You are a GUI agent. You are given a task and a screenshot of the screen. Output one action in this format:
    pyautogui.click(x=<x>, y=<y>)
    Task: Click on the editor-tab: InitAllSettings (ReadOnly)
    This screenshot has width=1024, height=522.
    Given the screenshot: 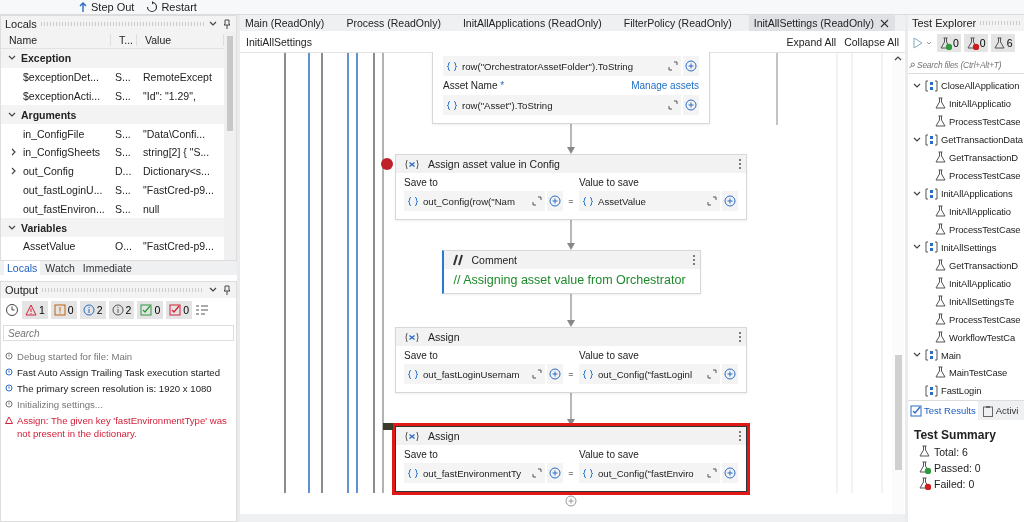 What is the action you would take?
    pyautogui.click(x=821, y=23)
    